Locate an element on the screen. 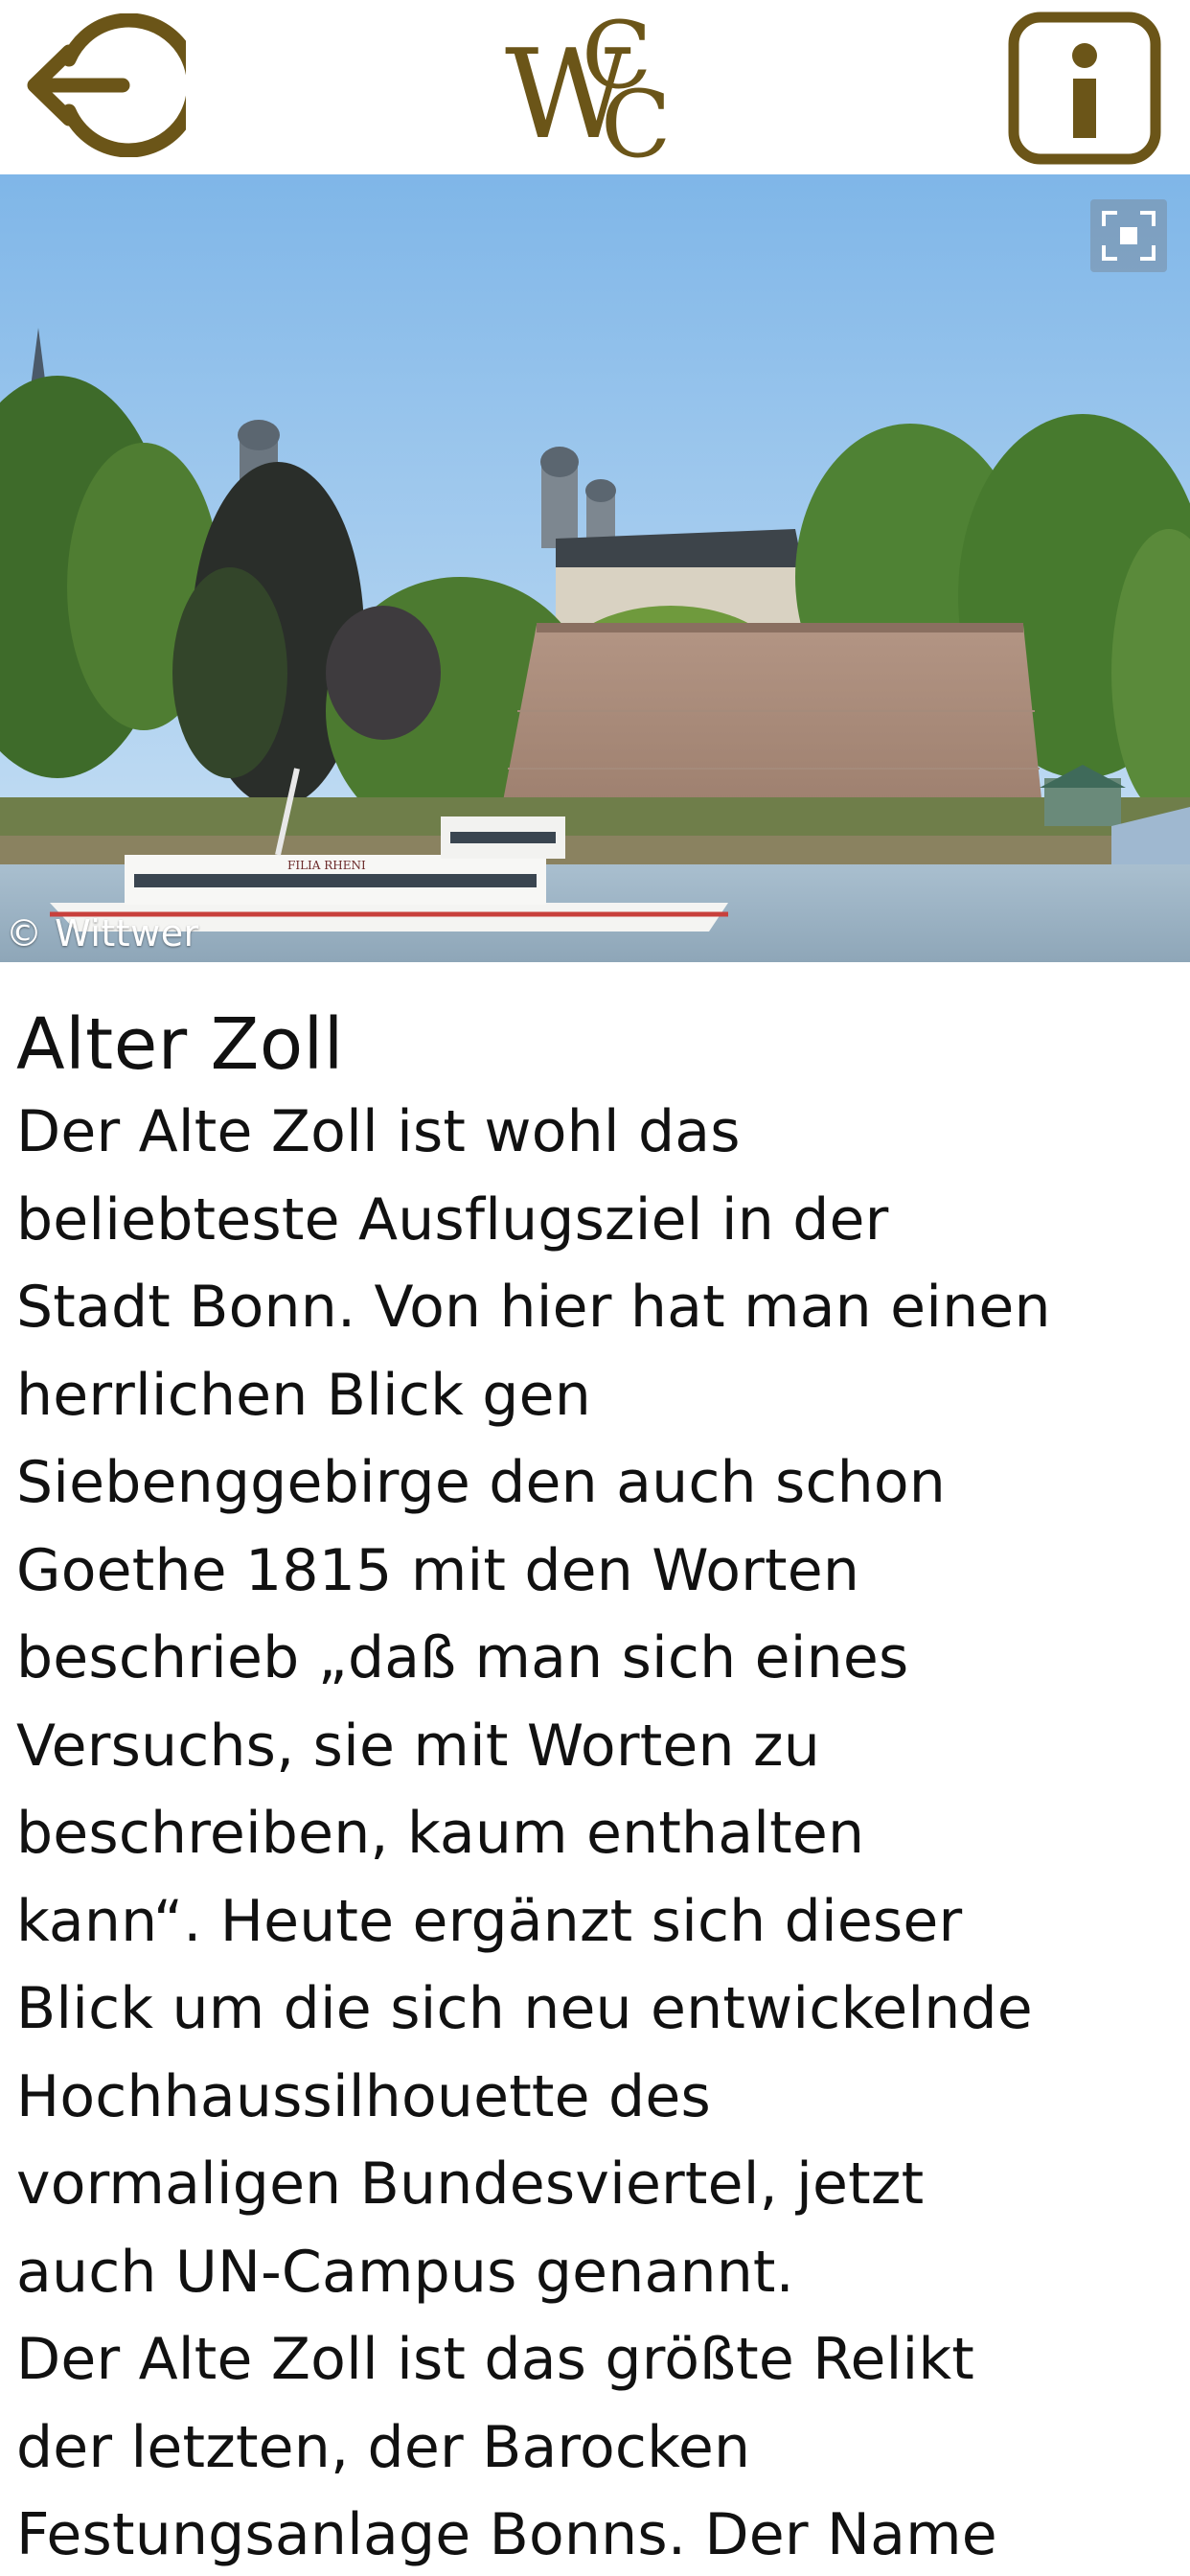 The height and width of the screenshot is (2576, 1190). expand-icon is located at coordinates (1129, 236).